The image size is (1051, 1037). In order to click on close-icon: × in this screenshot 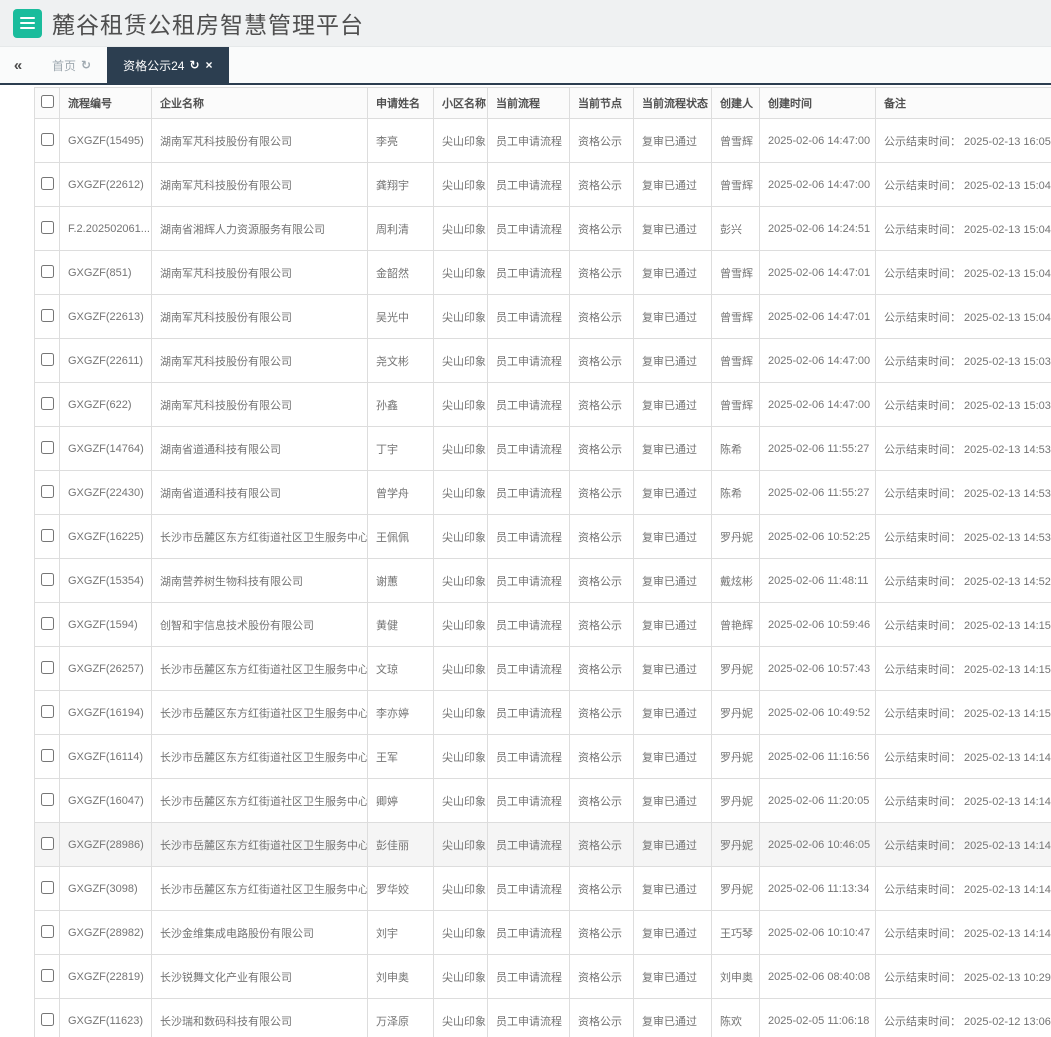, I will do `click(209, 65)`.